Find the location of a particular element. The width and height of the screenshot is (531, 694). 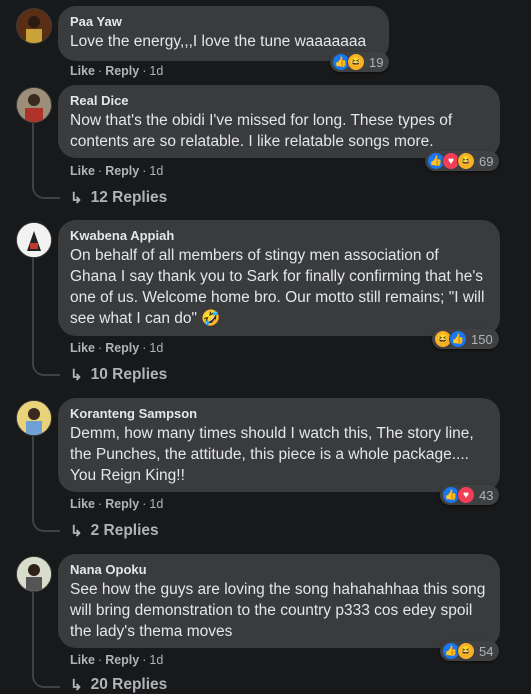

comment-author: Nana Opoku is located at coordinates (279, 570).